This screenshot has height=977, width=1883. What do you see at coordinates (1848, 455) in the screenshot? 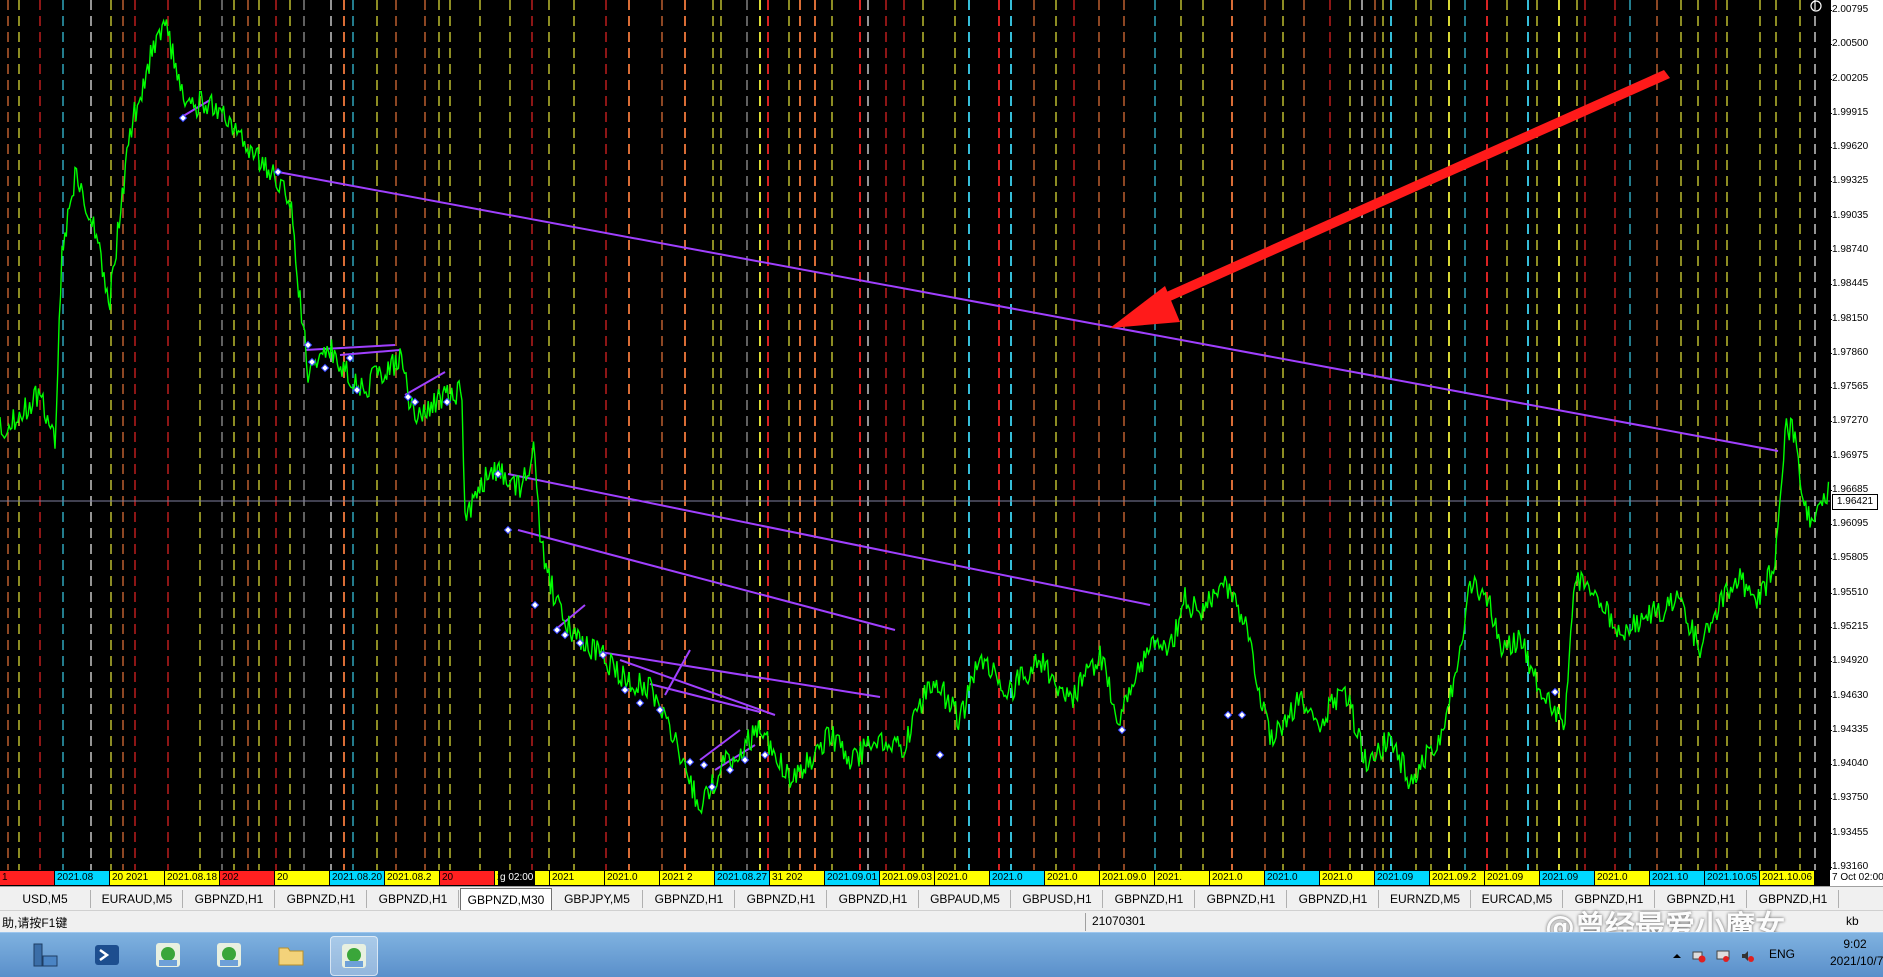
I see `price-tick-label: 1.96975` at bounding box center [1848, 455].